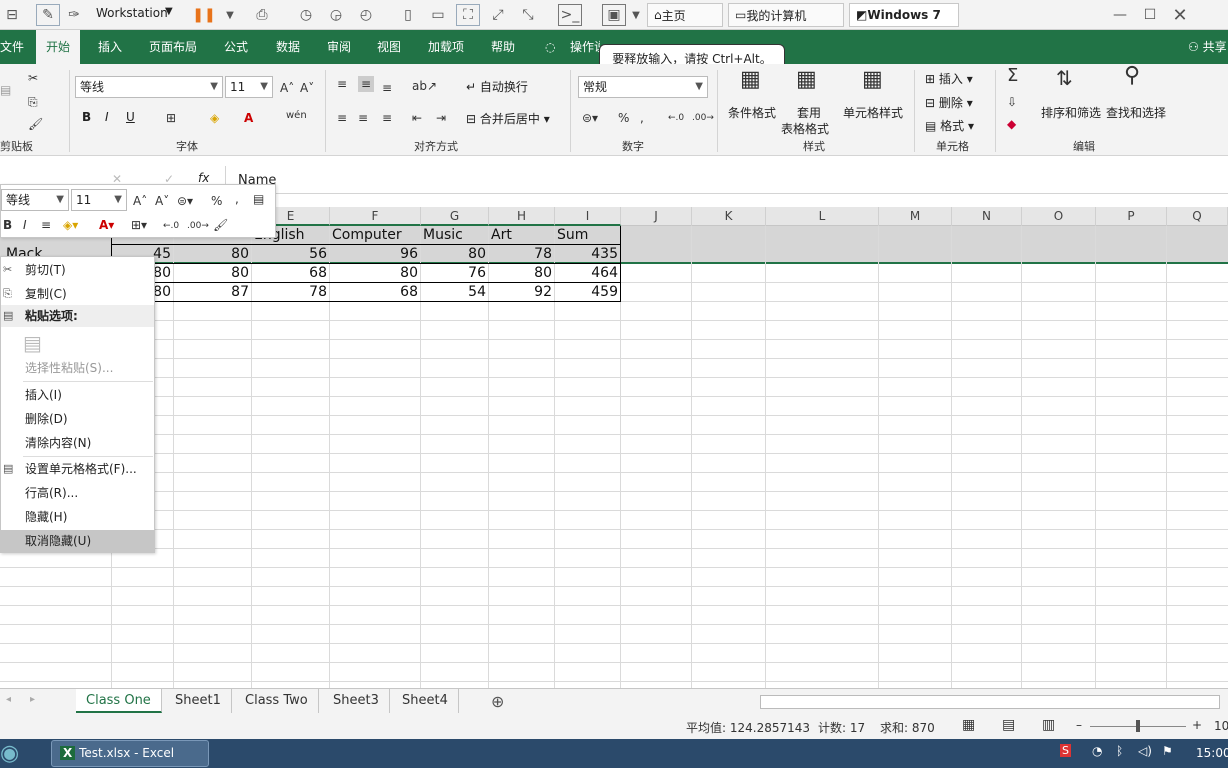 The width and height of the screenshot is (1228, 768). What do you see at coordinates (212, 292) in the screenshot?
I see `table-cell: 87` at bounding box center [212, 292].